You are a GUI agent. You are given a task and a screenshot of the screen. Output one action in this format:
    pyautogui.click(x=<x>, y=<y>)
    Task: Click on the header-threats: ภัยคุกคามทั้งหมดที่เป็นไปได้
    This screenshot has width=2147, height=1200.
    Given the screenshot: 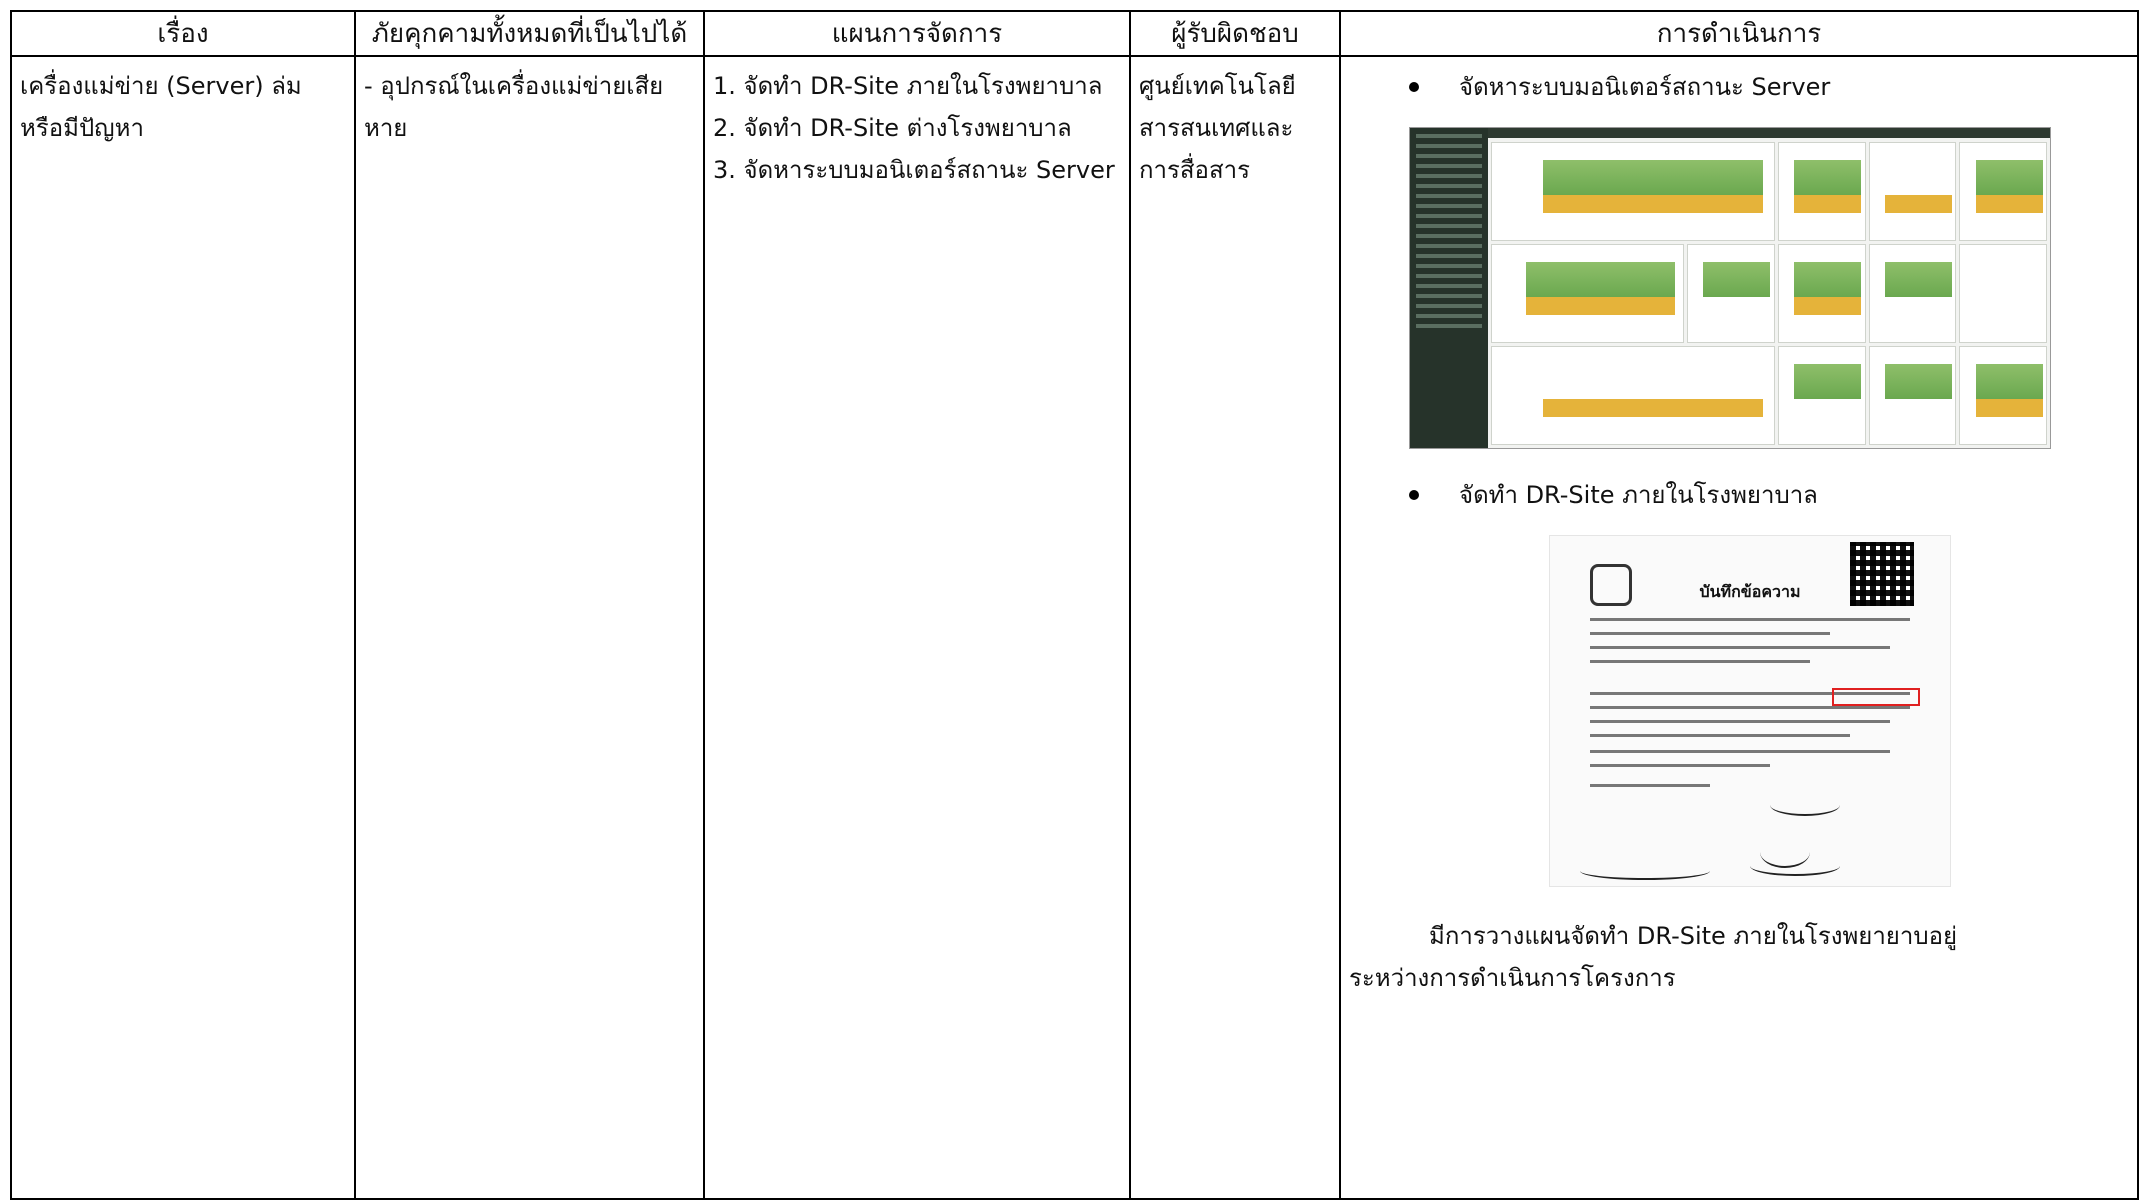 What is the action you would take?
    pyautogui.click(x=529, y=33)
    